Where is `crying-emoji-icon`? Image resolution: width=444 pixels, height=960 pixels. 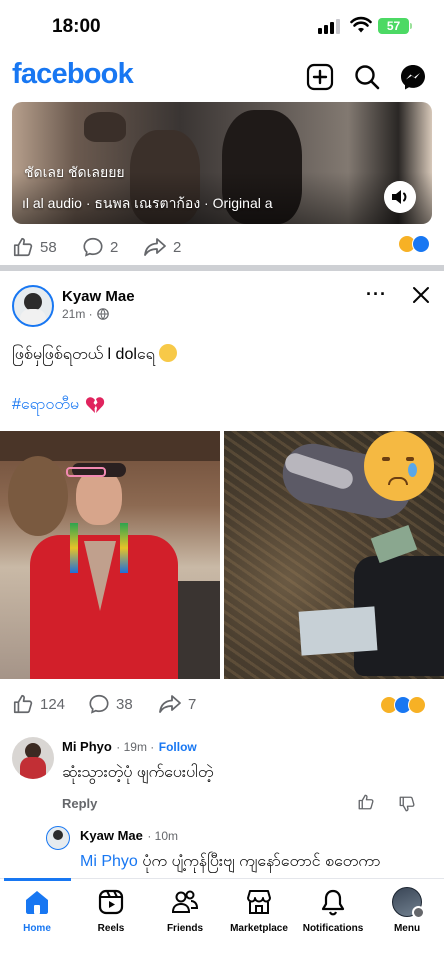 crying-emoji-icon is located at coordinates (399, 466).